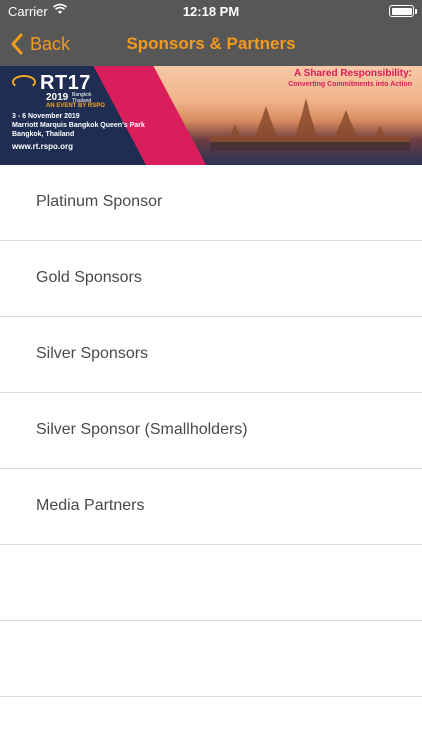 This screenshot has width=422, height=750. What do you see at coordinates (43, 134) in the screenshot?
I see `banner-location: Bangkok, Thailand` at bounding box center [43, 134].